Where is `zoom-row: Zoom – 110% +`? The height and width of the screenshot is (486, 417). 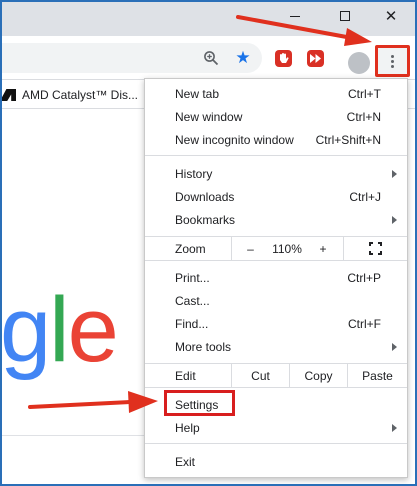
zoom-row: Zoom – 110% + is located at coordinates (276, 248).